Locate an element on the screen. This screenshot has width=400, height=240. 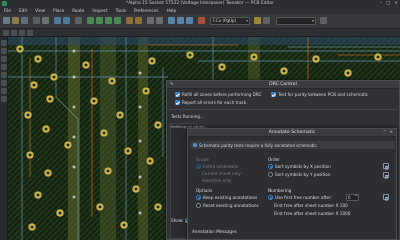
pin-icon: ✎ is located at coordinates (172, 84).